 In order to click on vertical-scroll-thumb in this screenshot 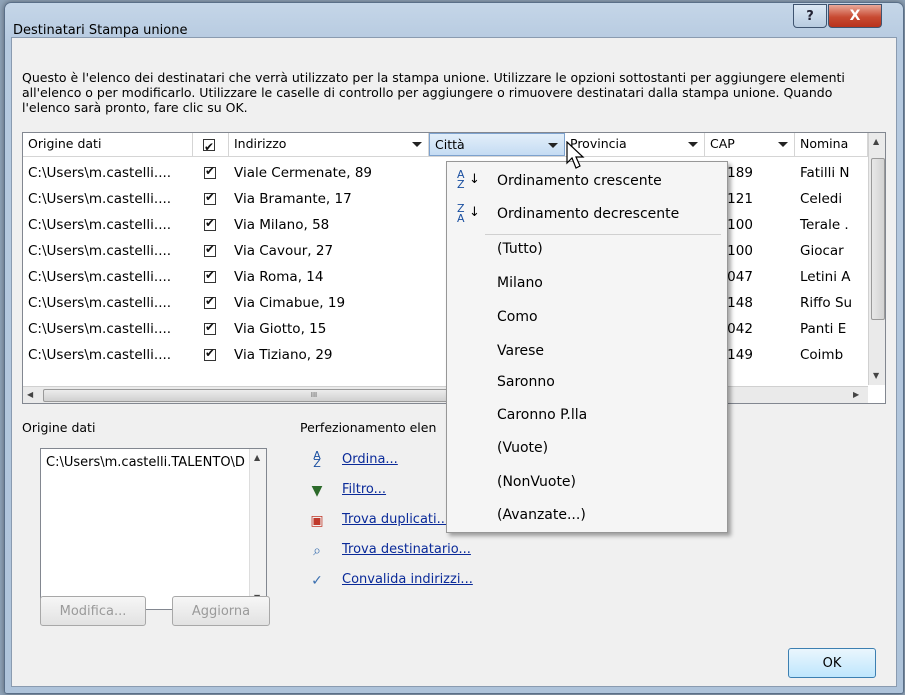, I will do `click(878, 239)`.